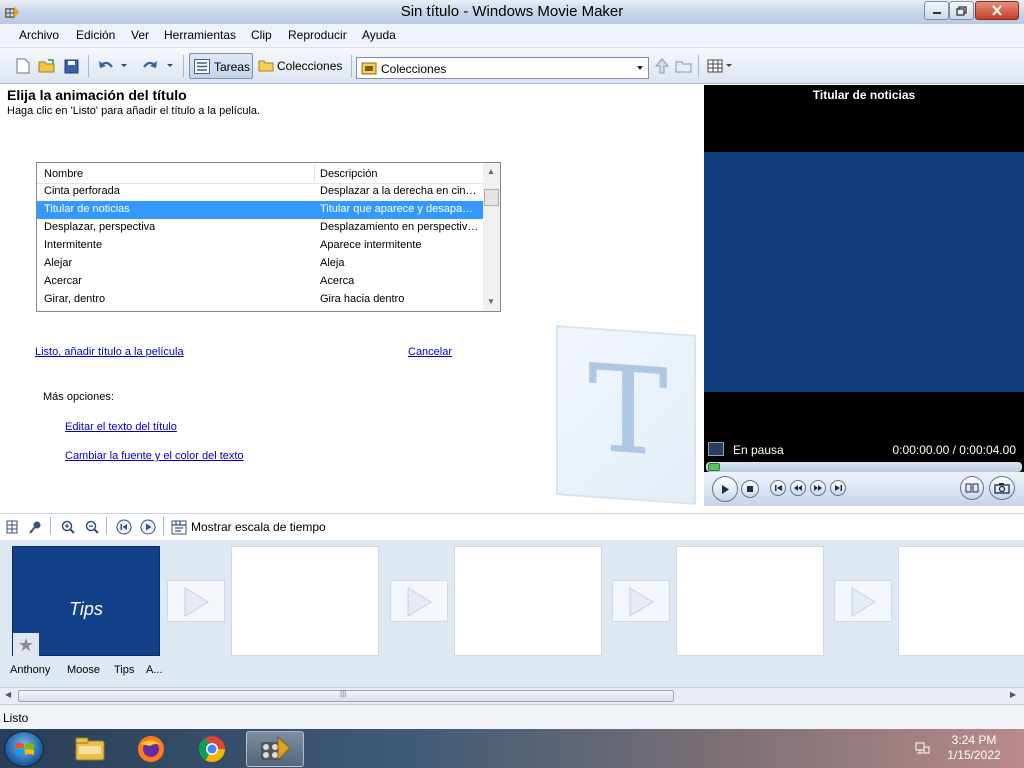 This screenshot has width=1024, height=768. Describe the element at coordinates (124, 527) in the screenshot. I see `rewind-storyboard-button` at that location.